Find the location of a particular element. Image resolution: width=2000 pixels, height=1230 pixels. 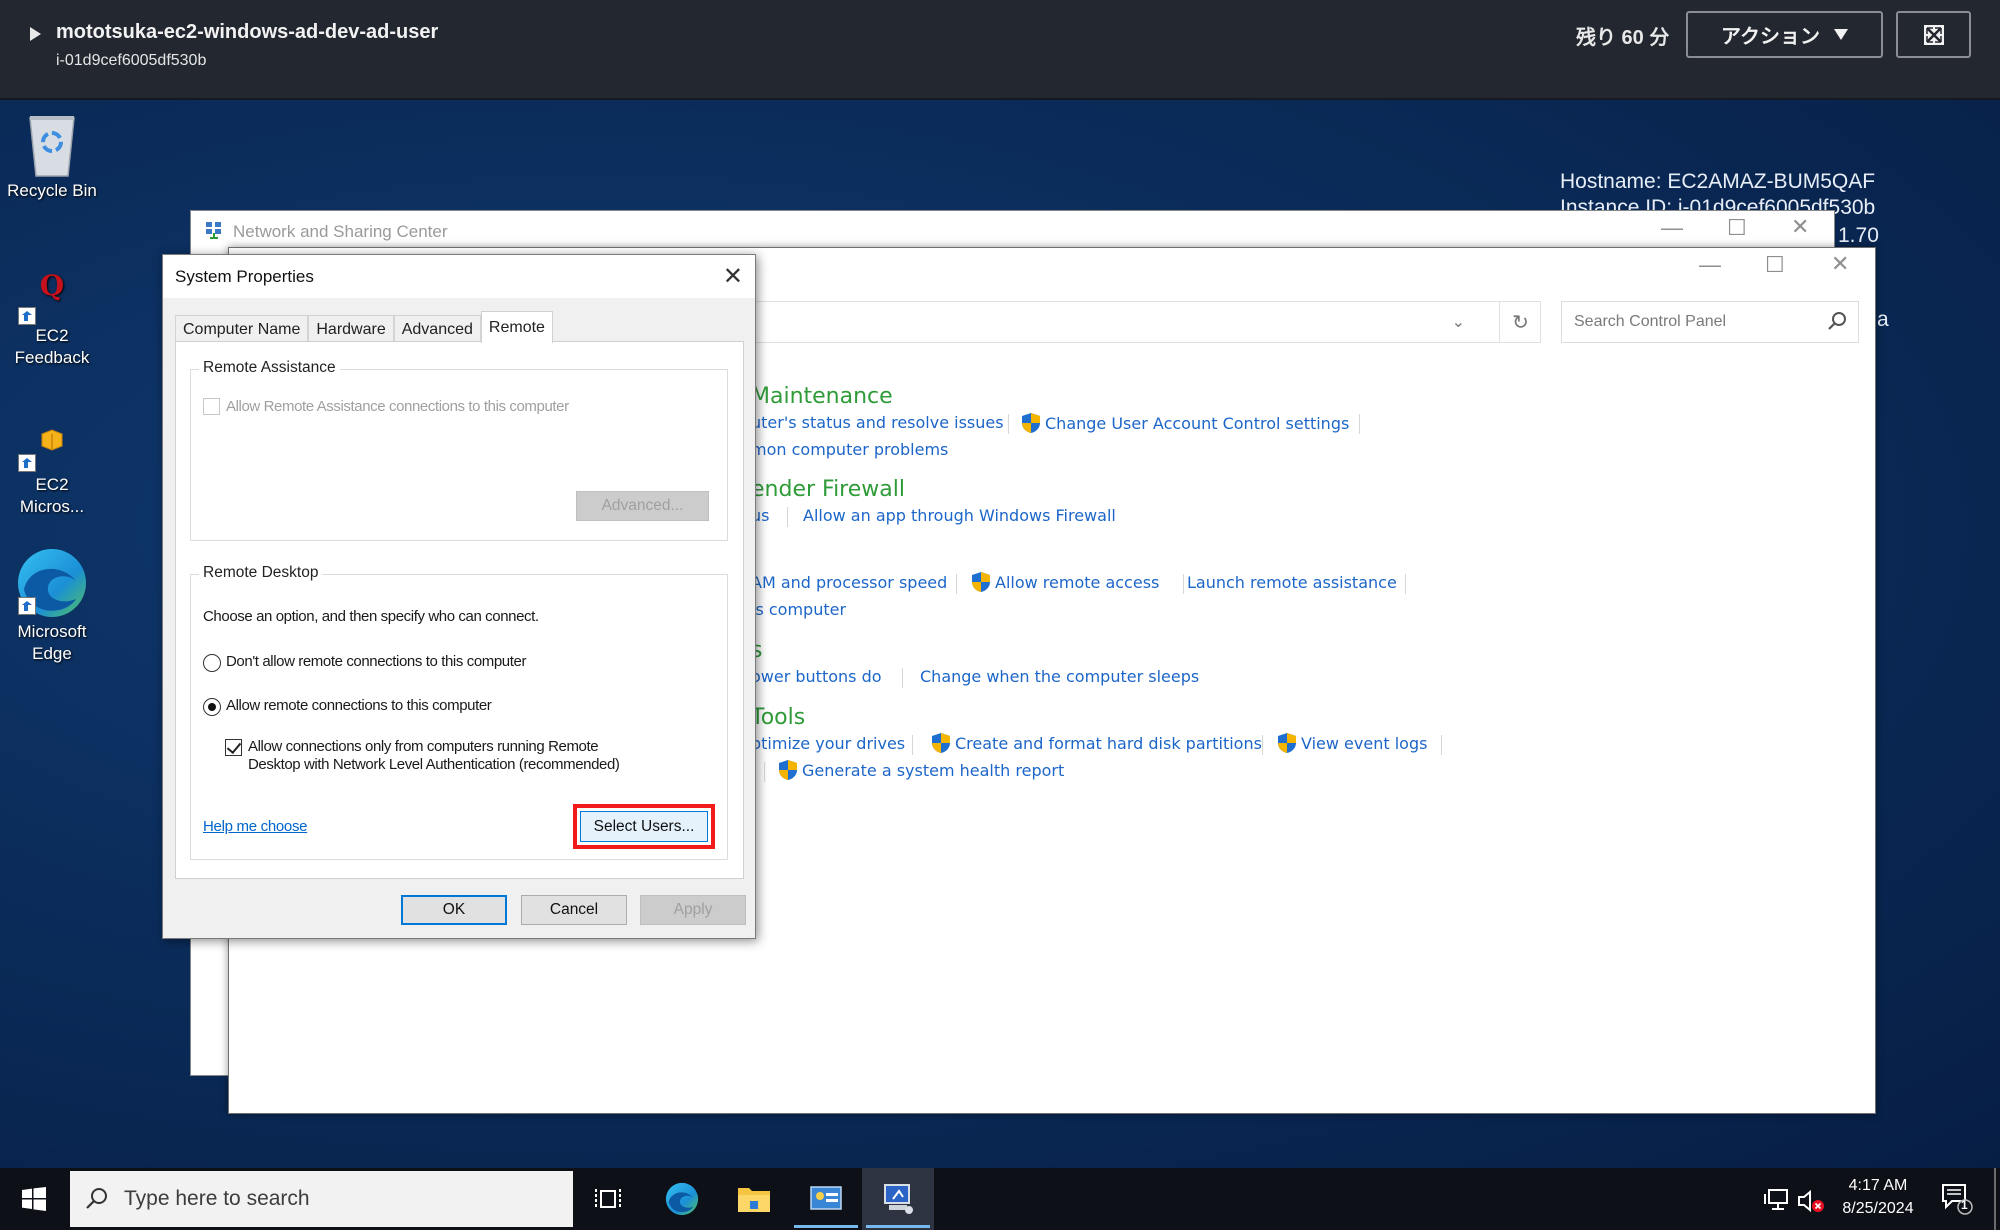

link-troubleshoot: mon computer problems is located at coordinates (849, 449).